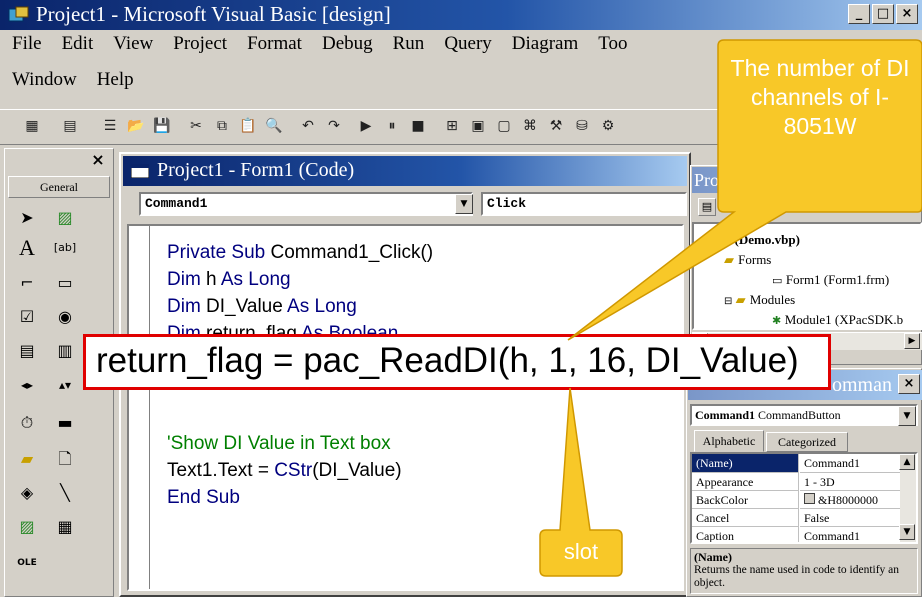  Describe the element at coordinates (581, 551) in the screenshot. I see `callout-bottom-text: slot` at that location.